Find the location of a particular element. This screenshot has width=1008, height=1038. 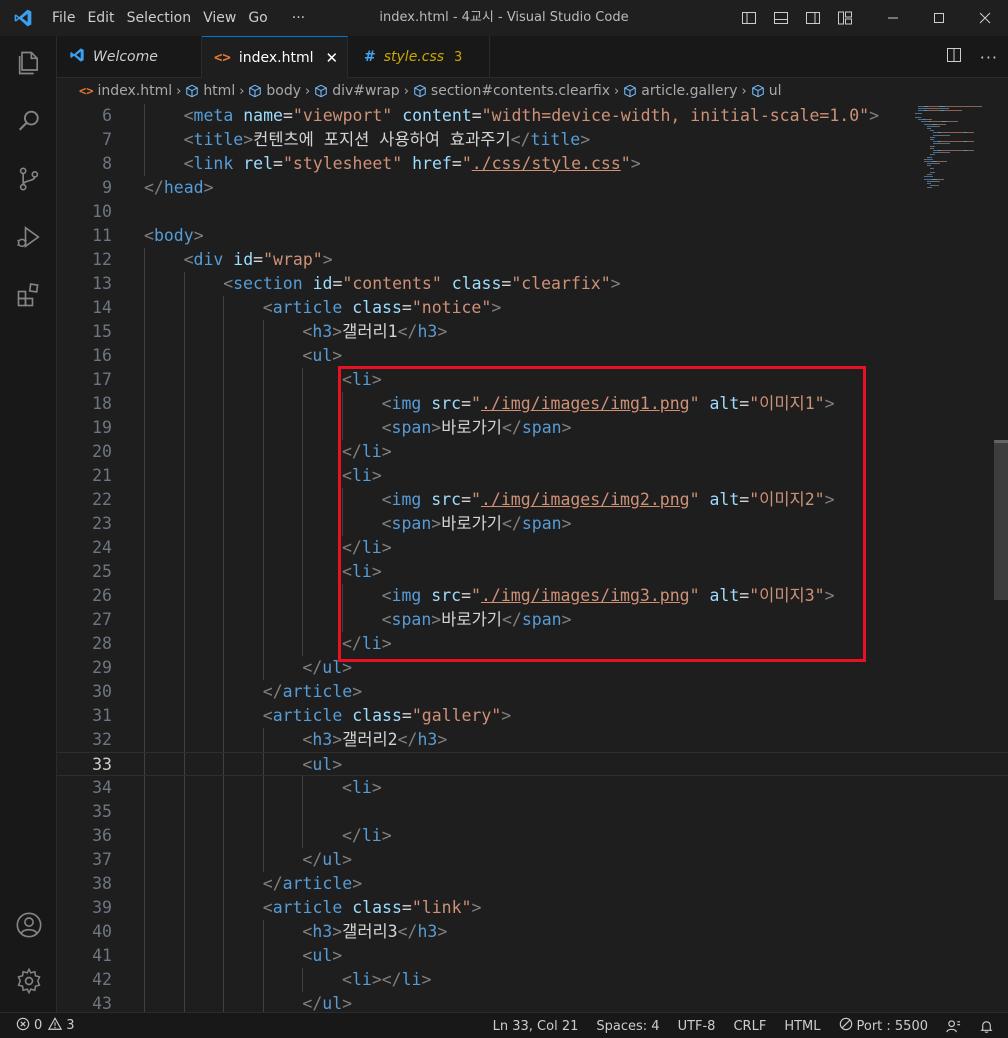

menu-bar: File Edit Selection View Go ··· is located at coordinates (178, 18).